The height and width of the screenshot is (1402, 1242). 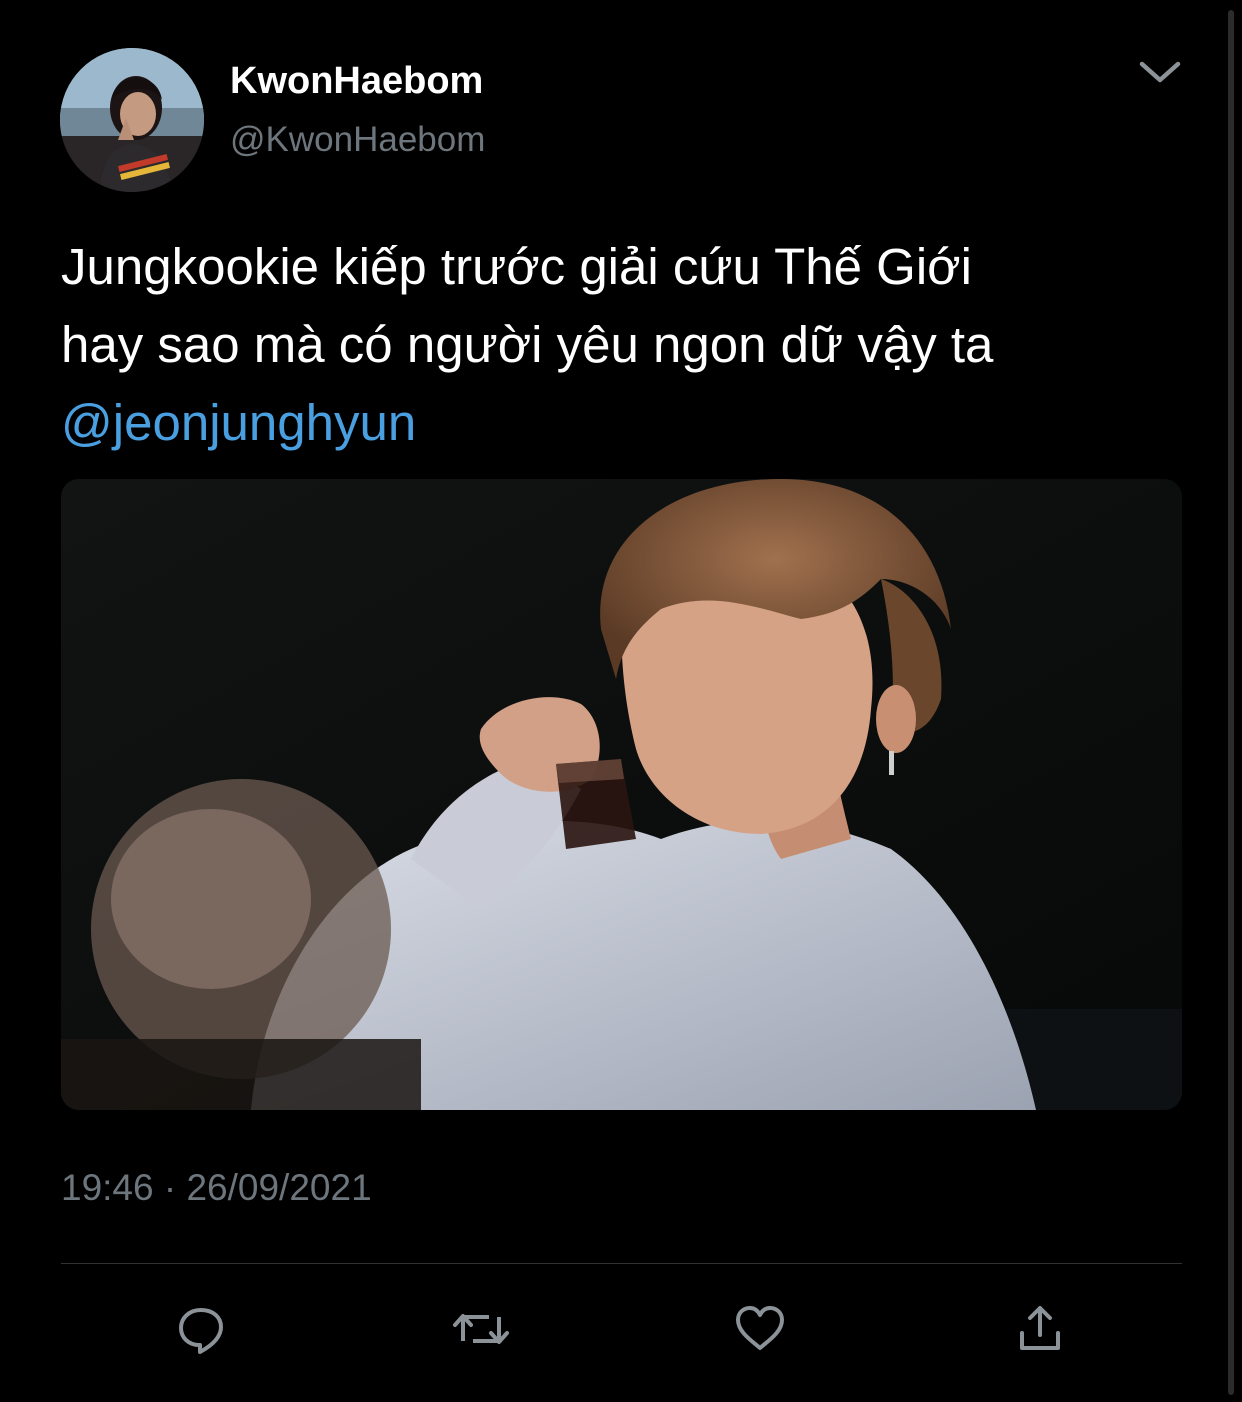 I want to click on heart-icon, so click(x=760, y=1328).